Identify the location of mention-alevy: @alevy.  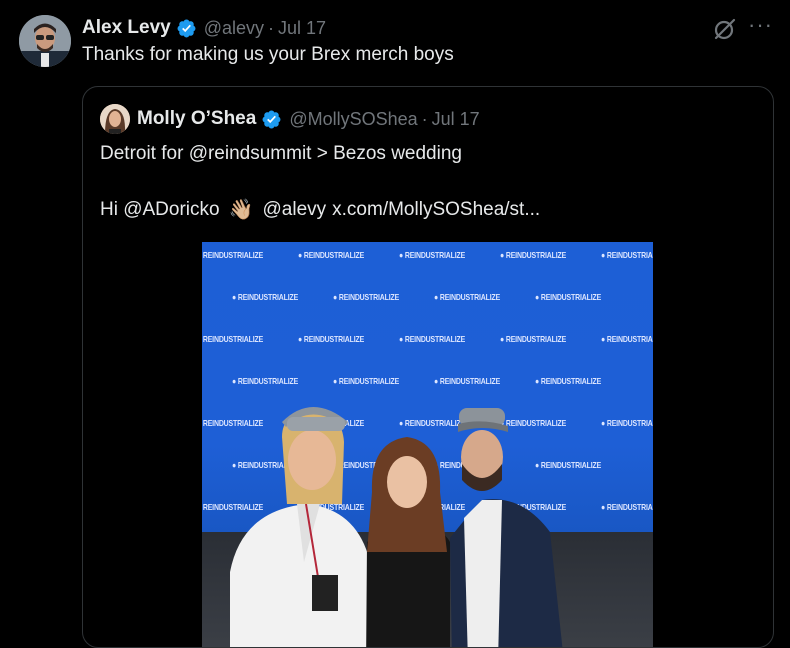
(295, 210).